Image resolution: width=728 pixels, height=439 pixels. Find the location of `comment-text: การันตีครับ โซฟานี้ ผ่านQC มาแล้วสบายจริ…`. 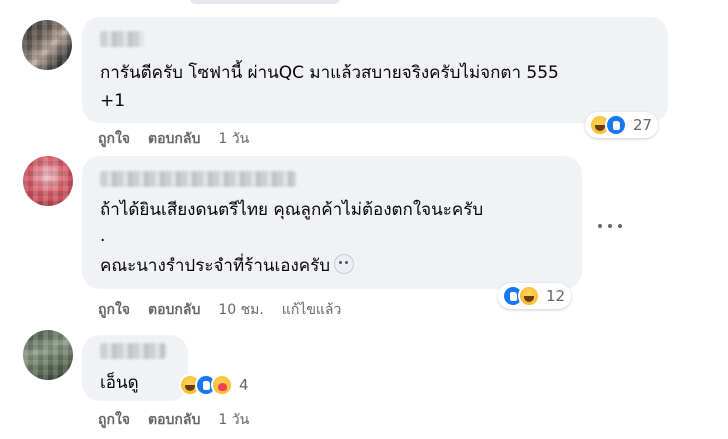

comment-text: การันตีครับ โซฟานี้ ผ่านQC มาแล้วสบายจริ… is located at coordinates (329, 73).